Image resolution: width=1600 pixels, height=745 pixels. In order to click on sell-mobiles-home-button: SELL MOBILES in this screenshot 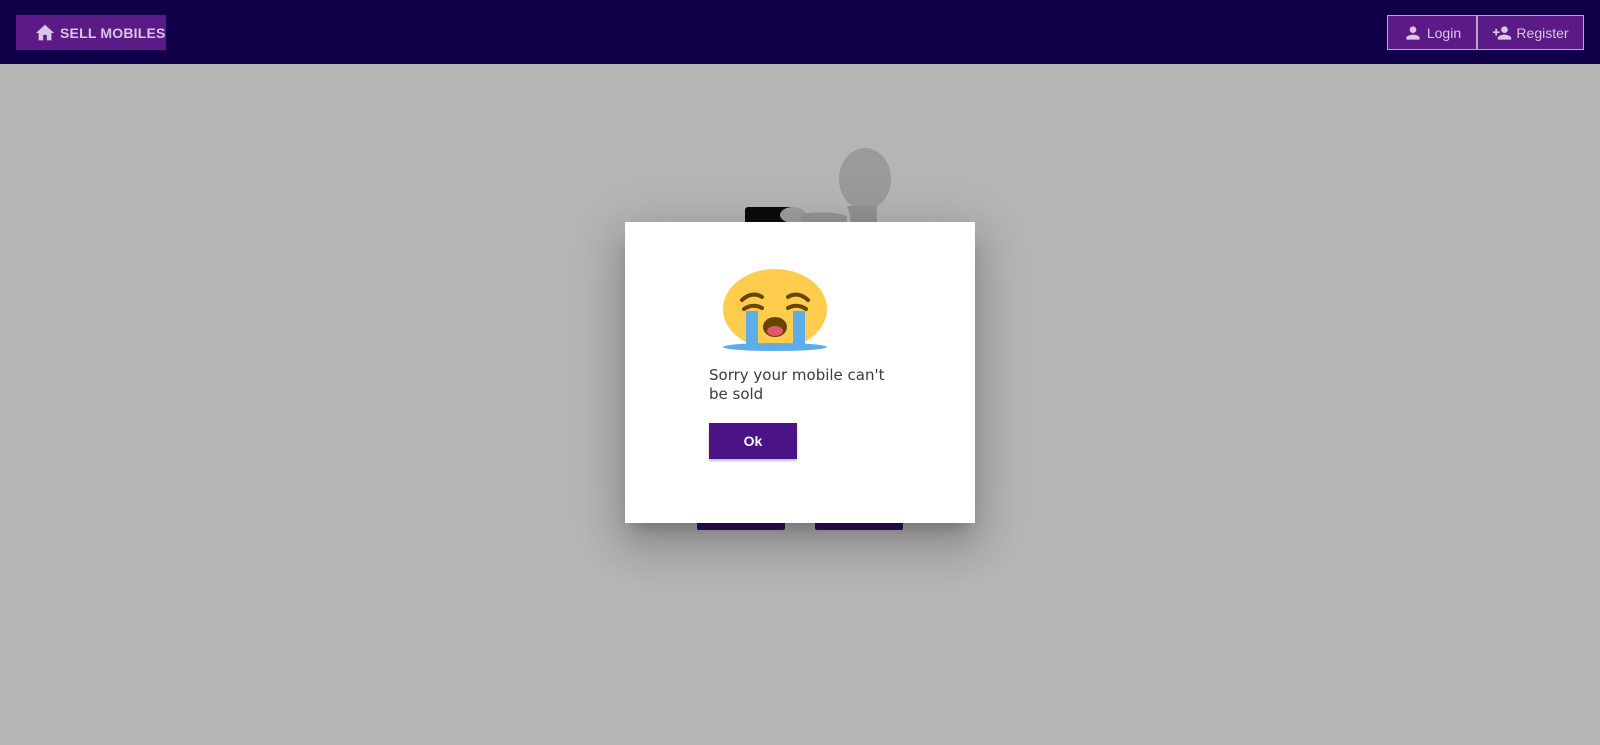, I will do `click(91, 32)`.